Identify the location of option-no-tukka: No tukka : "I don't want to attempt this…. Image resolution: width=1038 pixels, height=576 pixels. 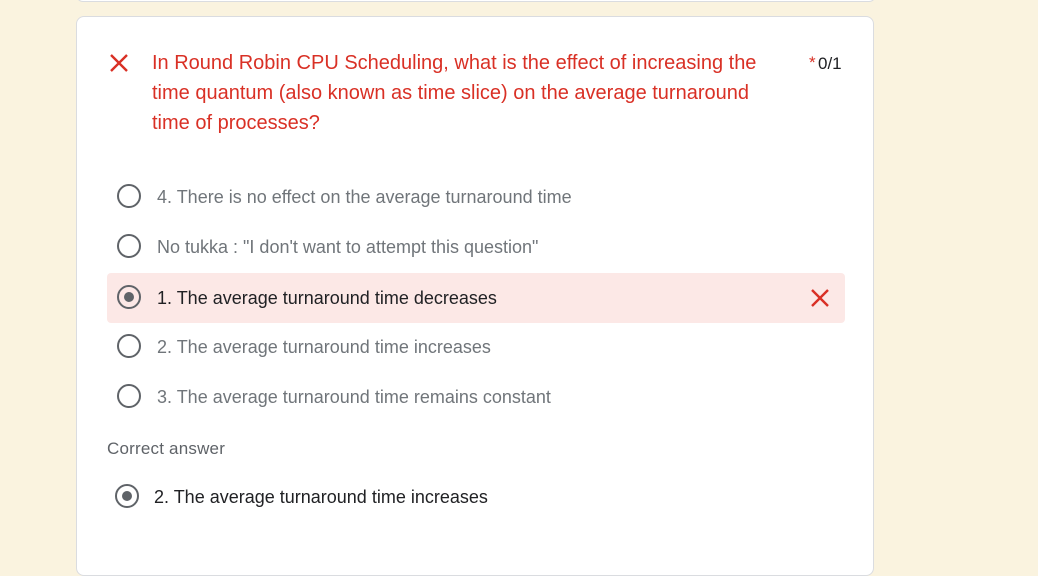
(476, 247).